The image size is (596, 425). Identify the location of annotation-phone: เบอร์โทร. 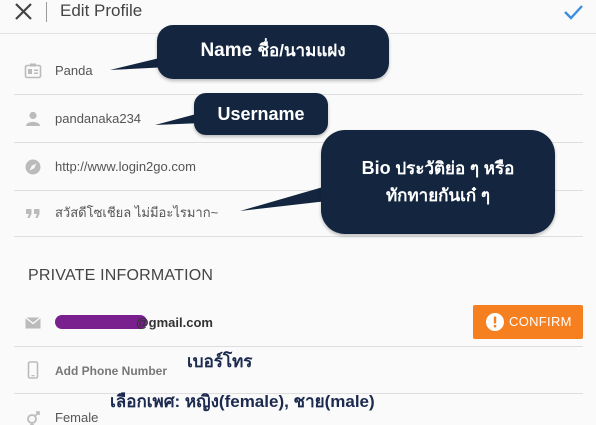
(220, 361).